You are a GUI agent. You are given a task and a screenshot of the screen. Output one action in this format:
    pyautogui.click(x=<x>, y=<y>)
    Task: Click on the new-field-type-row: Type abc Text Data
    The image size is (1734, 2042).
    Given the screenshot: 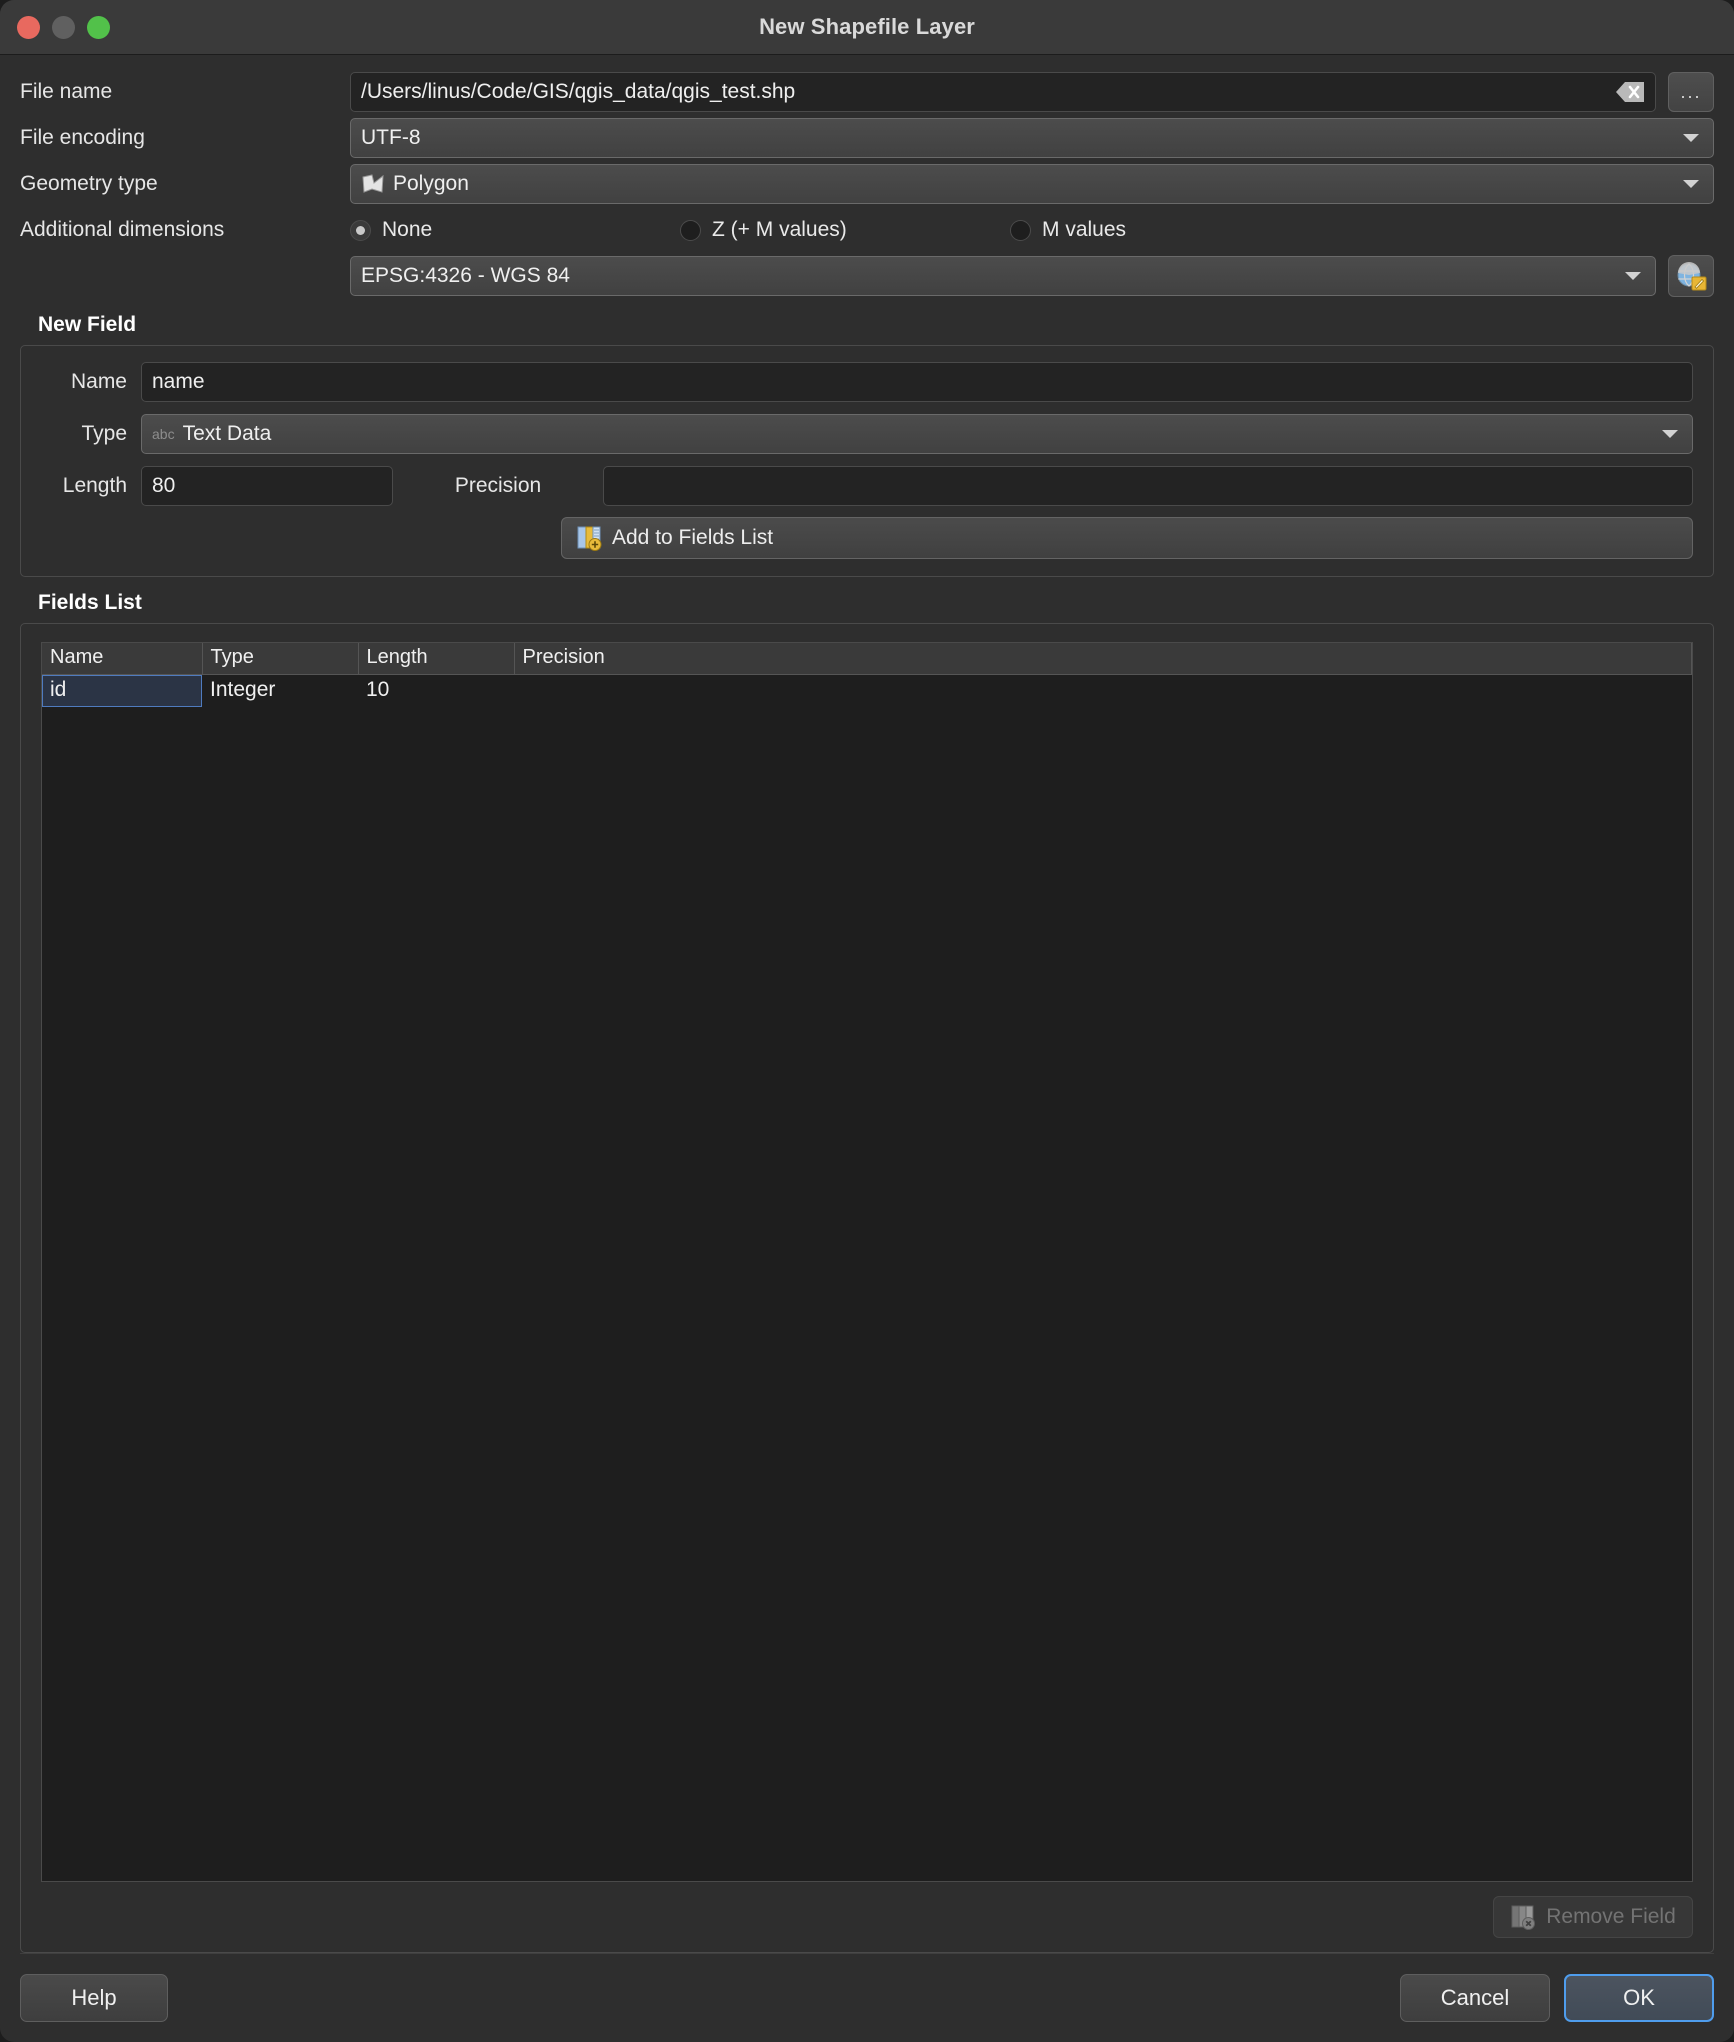 What is the action you would take?
    pyautogui.click(x=867, y=434)
    